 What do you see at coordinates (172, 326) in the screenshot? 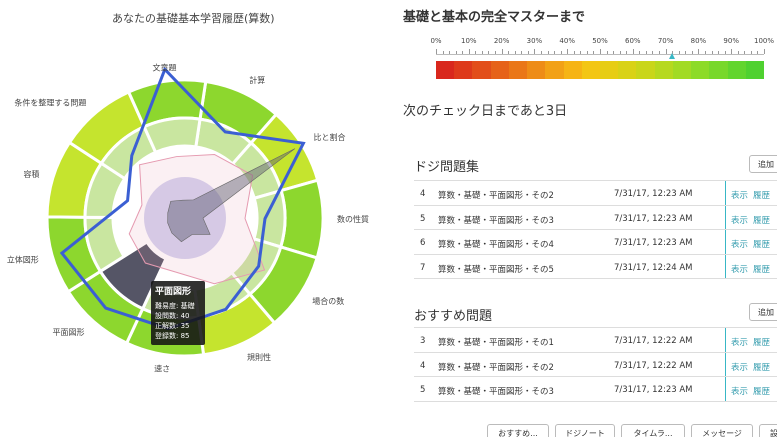
I see `tooltip-correct: 正解数: 35` at bounding box center [172, 326].